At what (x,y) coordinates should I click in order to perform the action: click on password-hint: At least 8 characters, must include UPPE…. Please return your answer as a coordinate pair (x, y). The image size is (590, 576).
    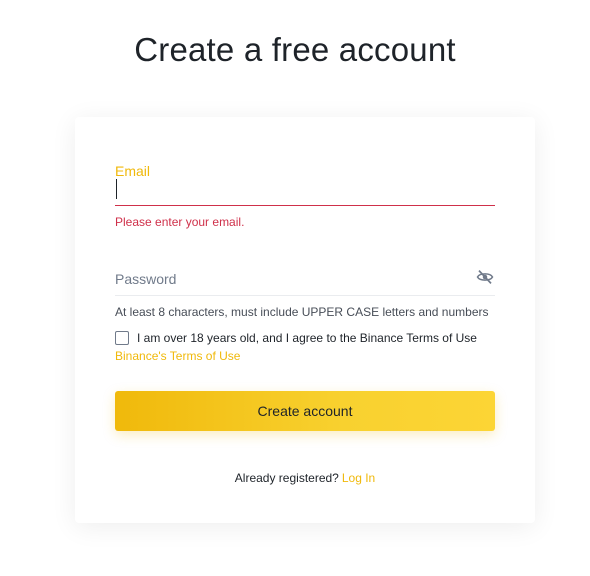
    Looking at the image, I should click on (302, 312).